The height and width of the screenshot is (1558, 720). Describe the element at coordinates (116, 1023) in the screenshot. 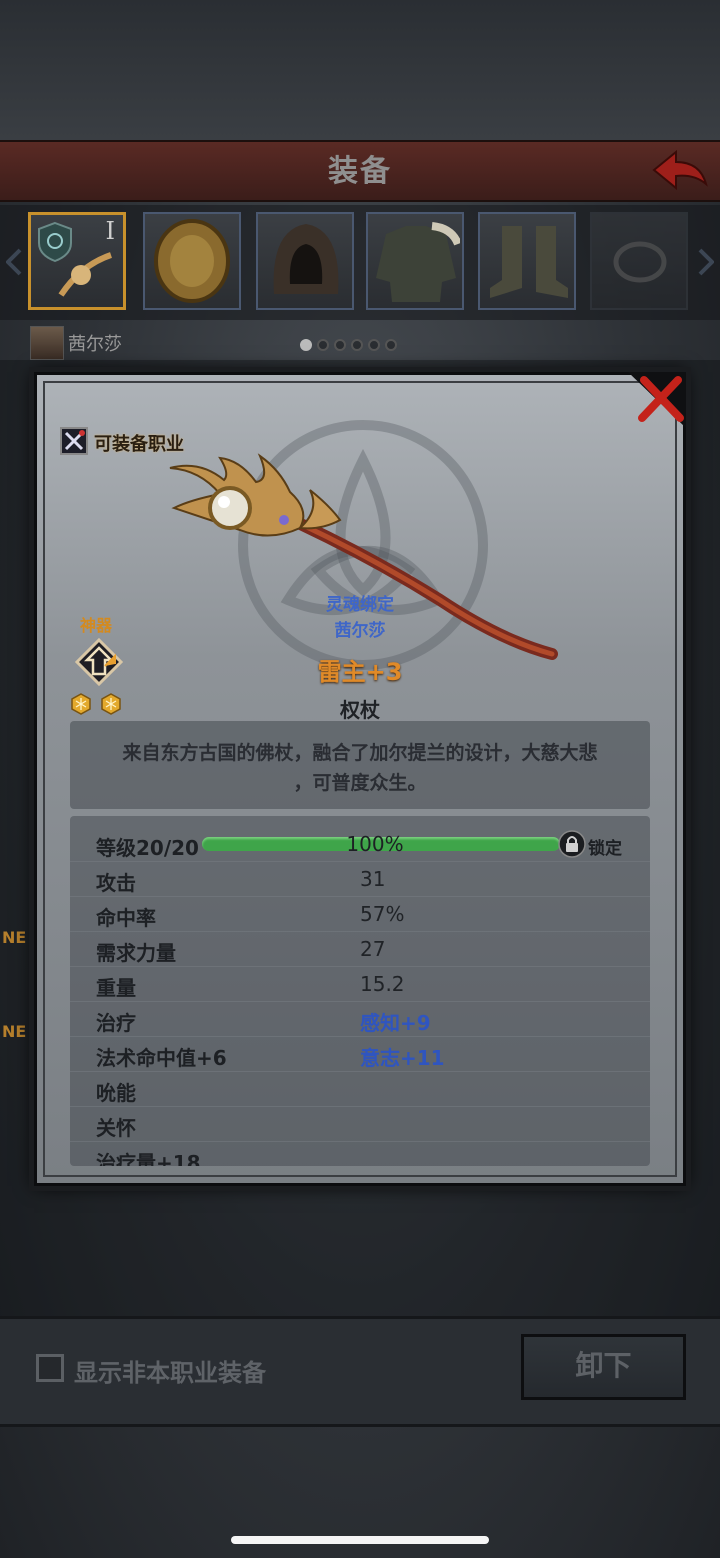

I see `stat-label: 治疗` at that location.